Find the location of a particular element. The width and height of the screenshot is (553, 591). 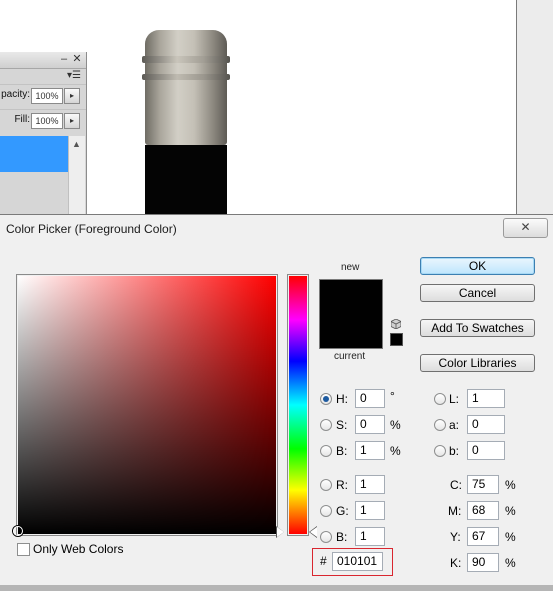

current-color-label: current is located at coordinates (350, 356).